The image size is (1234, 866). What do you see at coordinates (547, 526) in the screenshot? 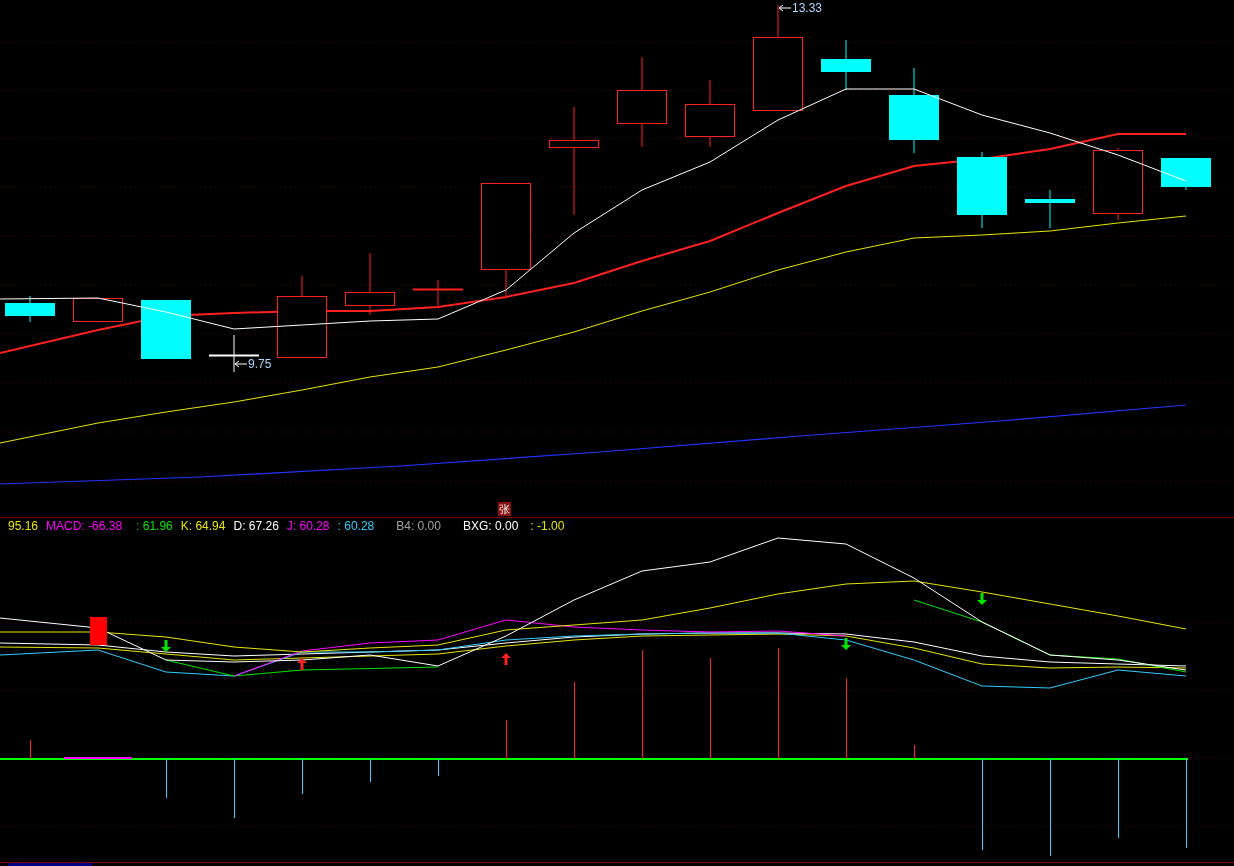
I see `indicator-value: : -1.00` at bounding box center [547, 526].